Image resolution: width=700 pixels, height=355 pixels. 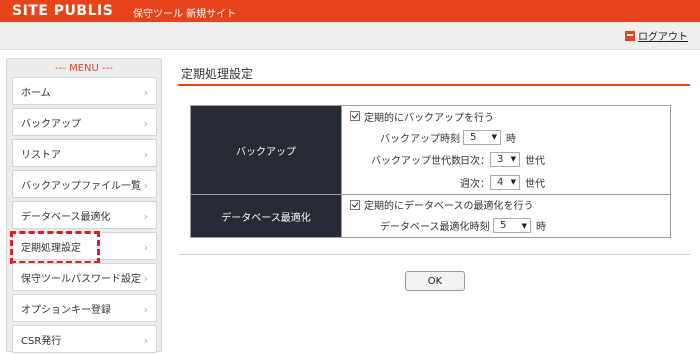 What do you see at coordinates (355, 204) in the screenshot?
I see `db-enable-checkbox` at bounding box center [355, 204].